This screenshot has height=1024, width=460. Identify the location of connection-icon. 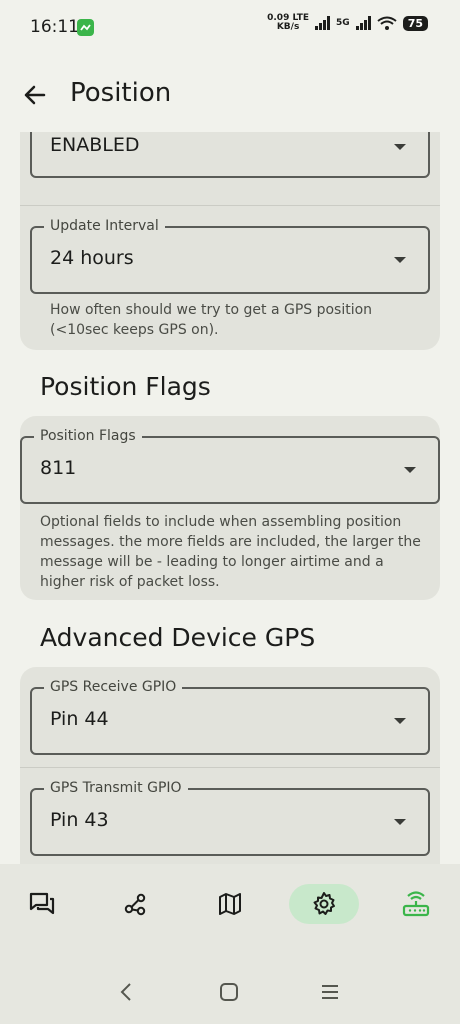
(416, 904).